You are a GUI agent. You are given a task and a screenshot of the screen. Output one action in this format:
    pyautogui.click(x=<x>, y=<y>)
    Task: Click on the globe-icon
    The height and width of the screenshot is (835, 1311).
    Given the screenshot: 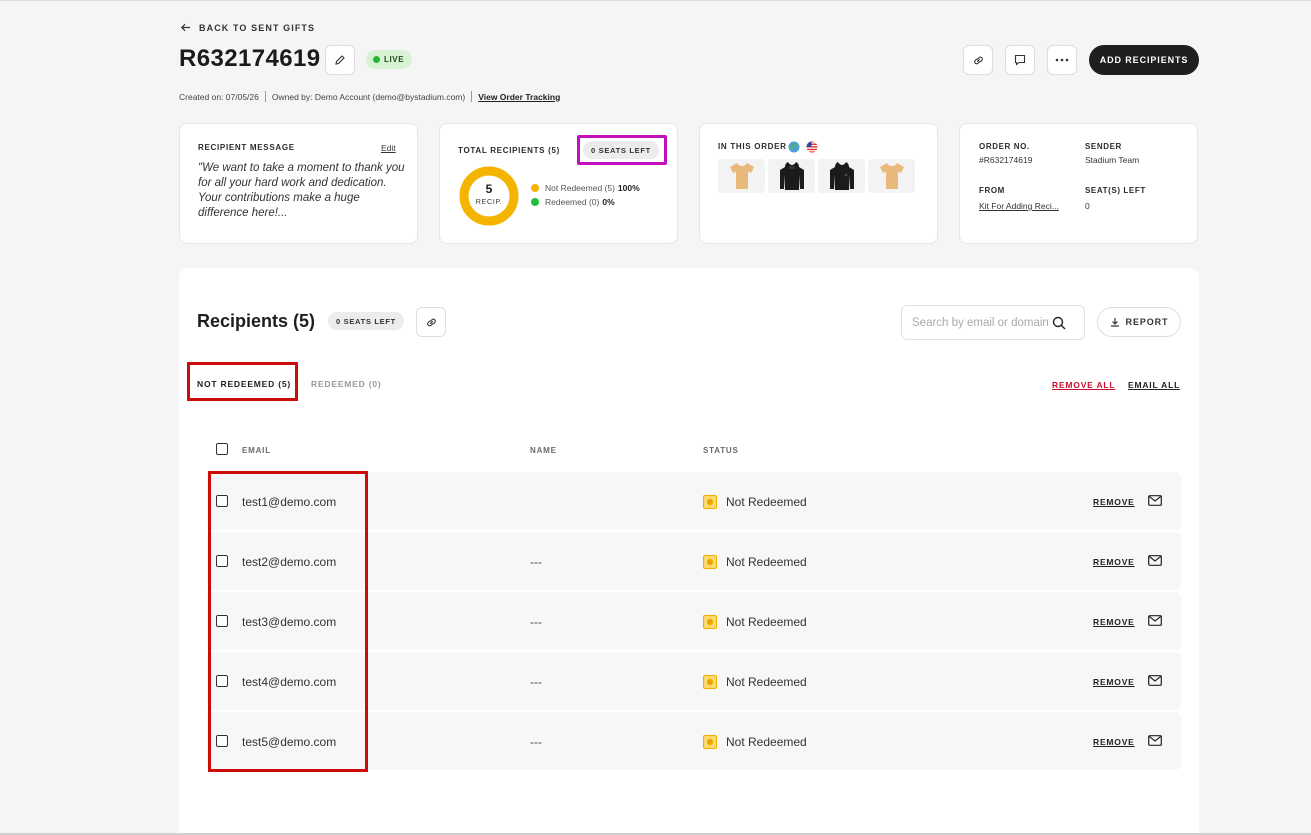 What is the action you would take?
    pyautogui.click(x=794, y=147)
    